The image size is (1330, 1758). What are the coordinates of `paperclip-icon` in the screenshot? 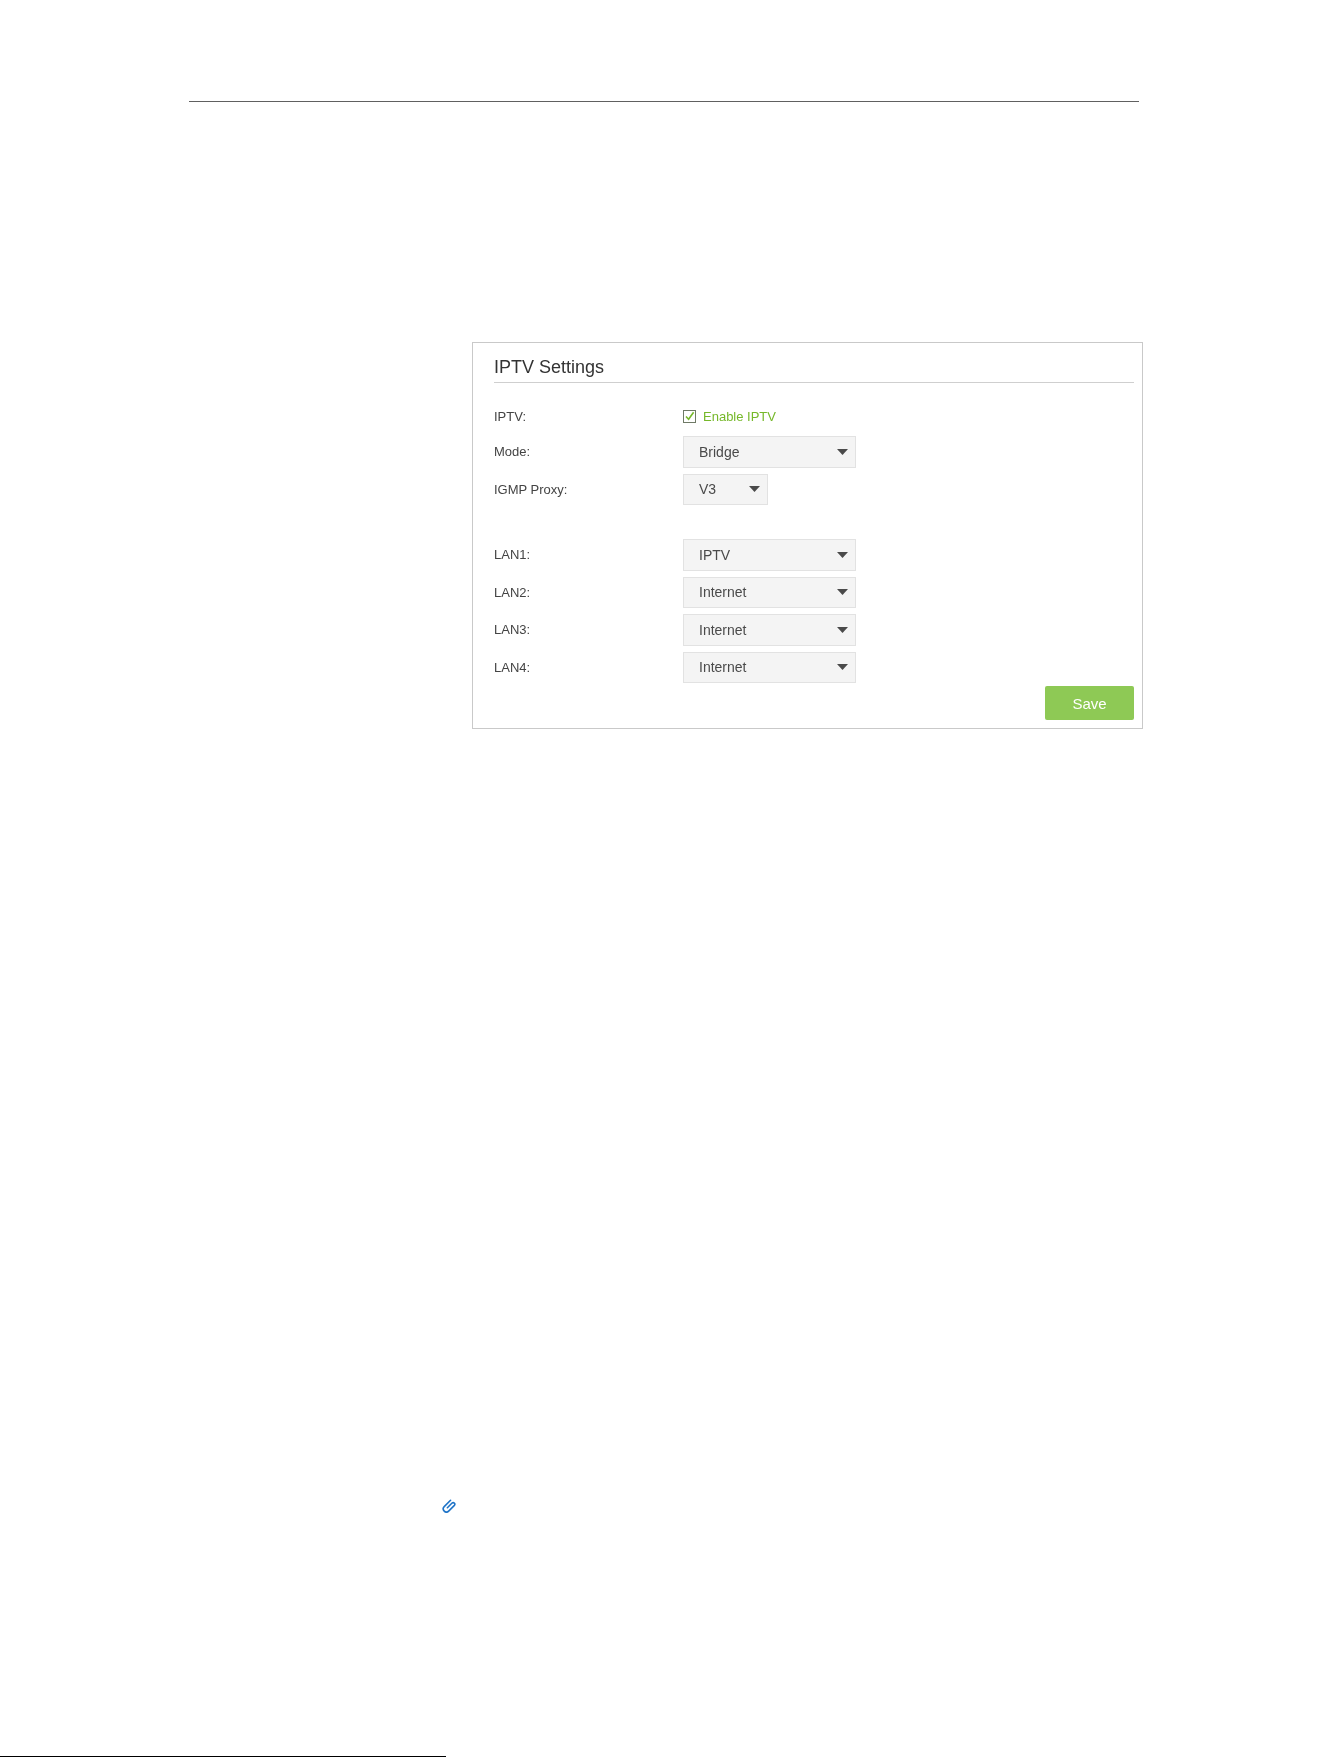 It's located at (449, 1506).